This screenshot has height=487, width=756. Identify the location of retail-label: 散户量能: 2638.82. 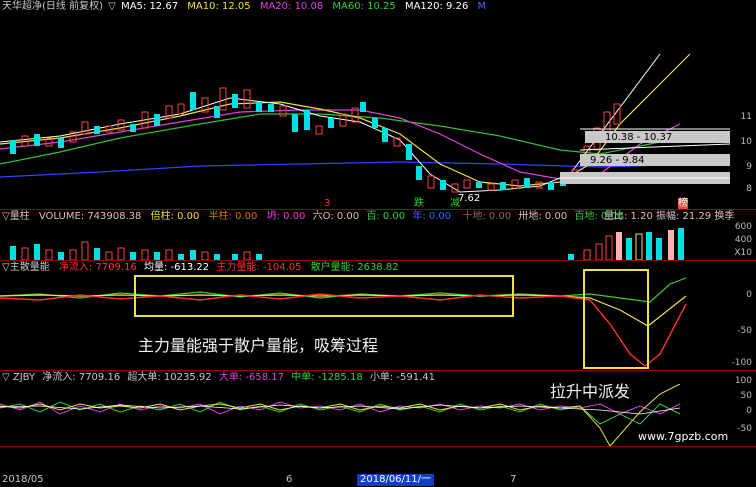
(354, 267).